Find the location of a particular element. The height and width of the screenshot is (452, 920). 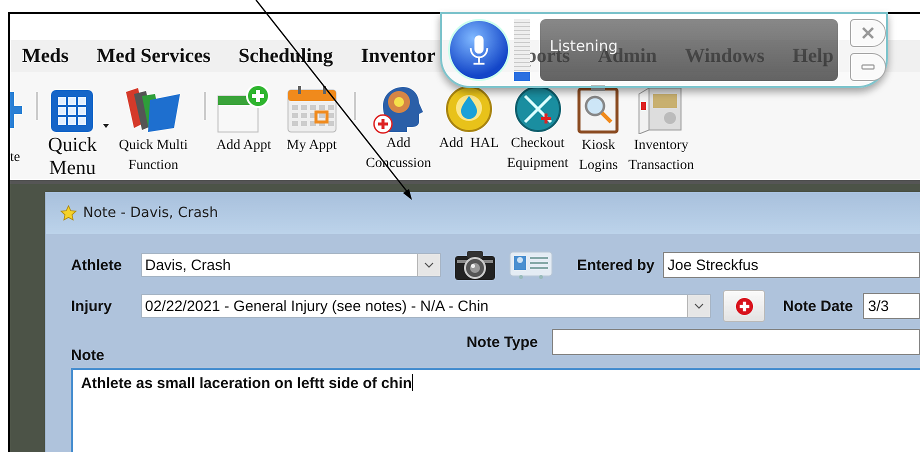

injury-dropdown: 02/22/2021 - General Injury (see notes) - N/A - Chin is located at coordinates (426, 306).